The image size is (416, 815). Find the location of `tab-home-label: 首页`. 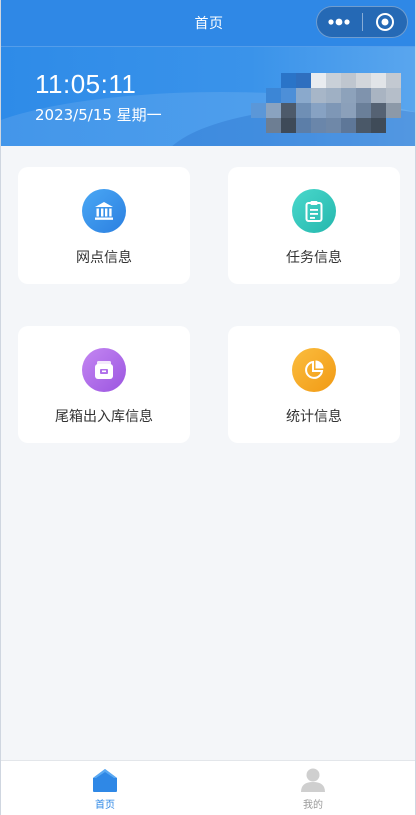

tab-home-label: 首页 is located at coordinates (105, 805).